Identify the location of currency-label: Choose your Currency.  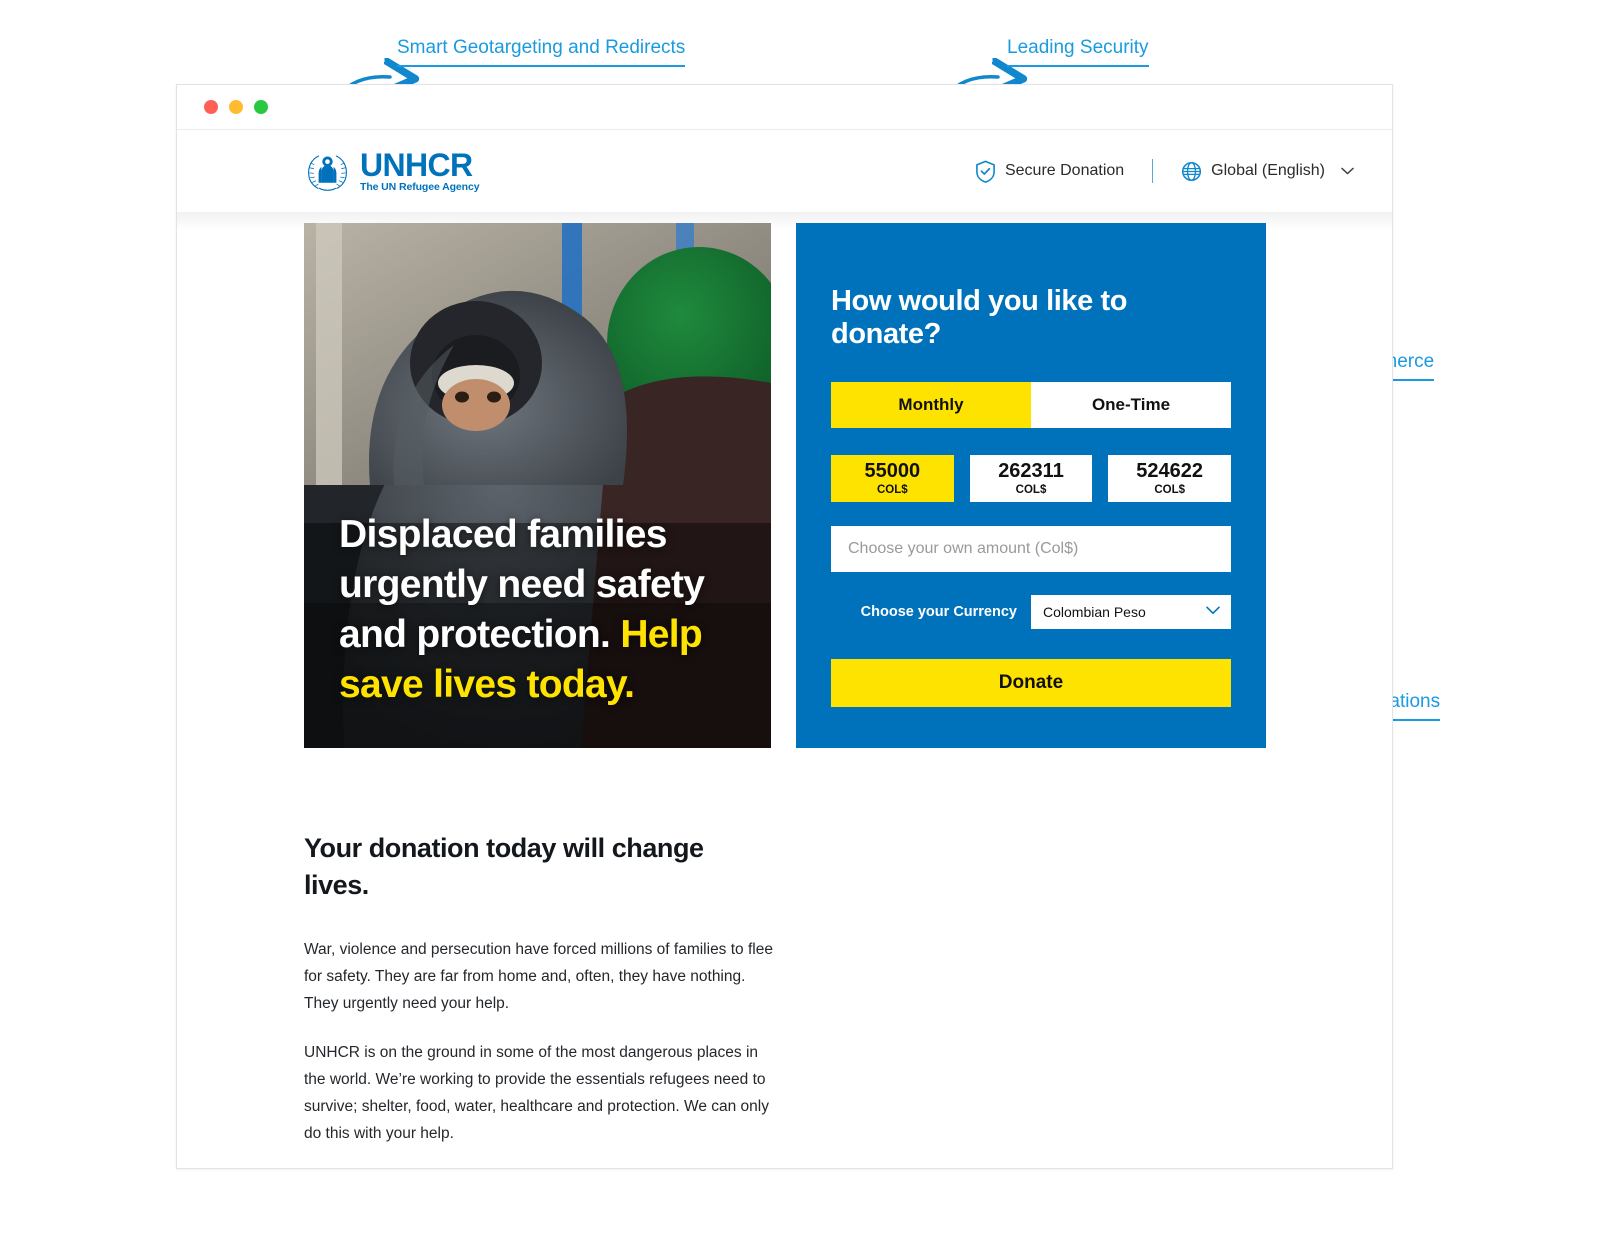
(938, 612).